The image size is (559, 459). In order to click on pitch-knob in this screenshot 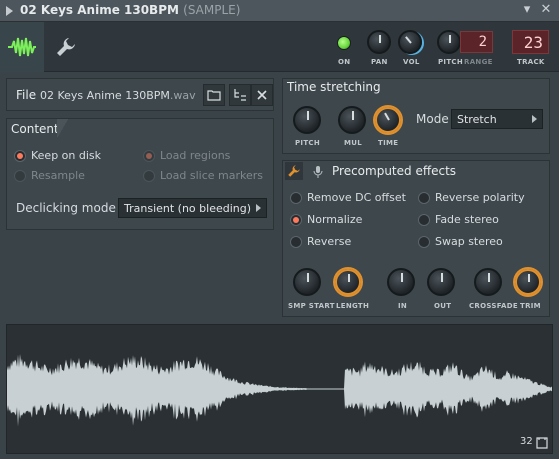, I will do `click(449, 42)`.